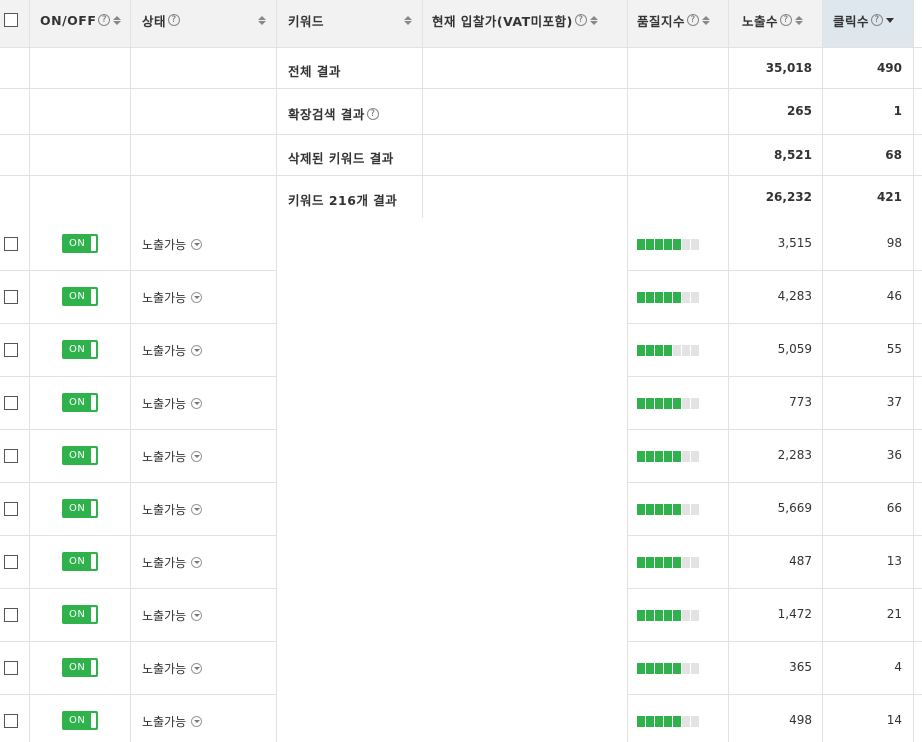 This screenshot has width=922, height=742. Describe the element at coordinates (890, 20) in the screenshot. I see `sort-desc-icon` at that location.